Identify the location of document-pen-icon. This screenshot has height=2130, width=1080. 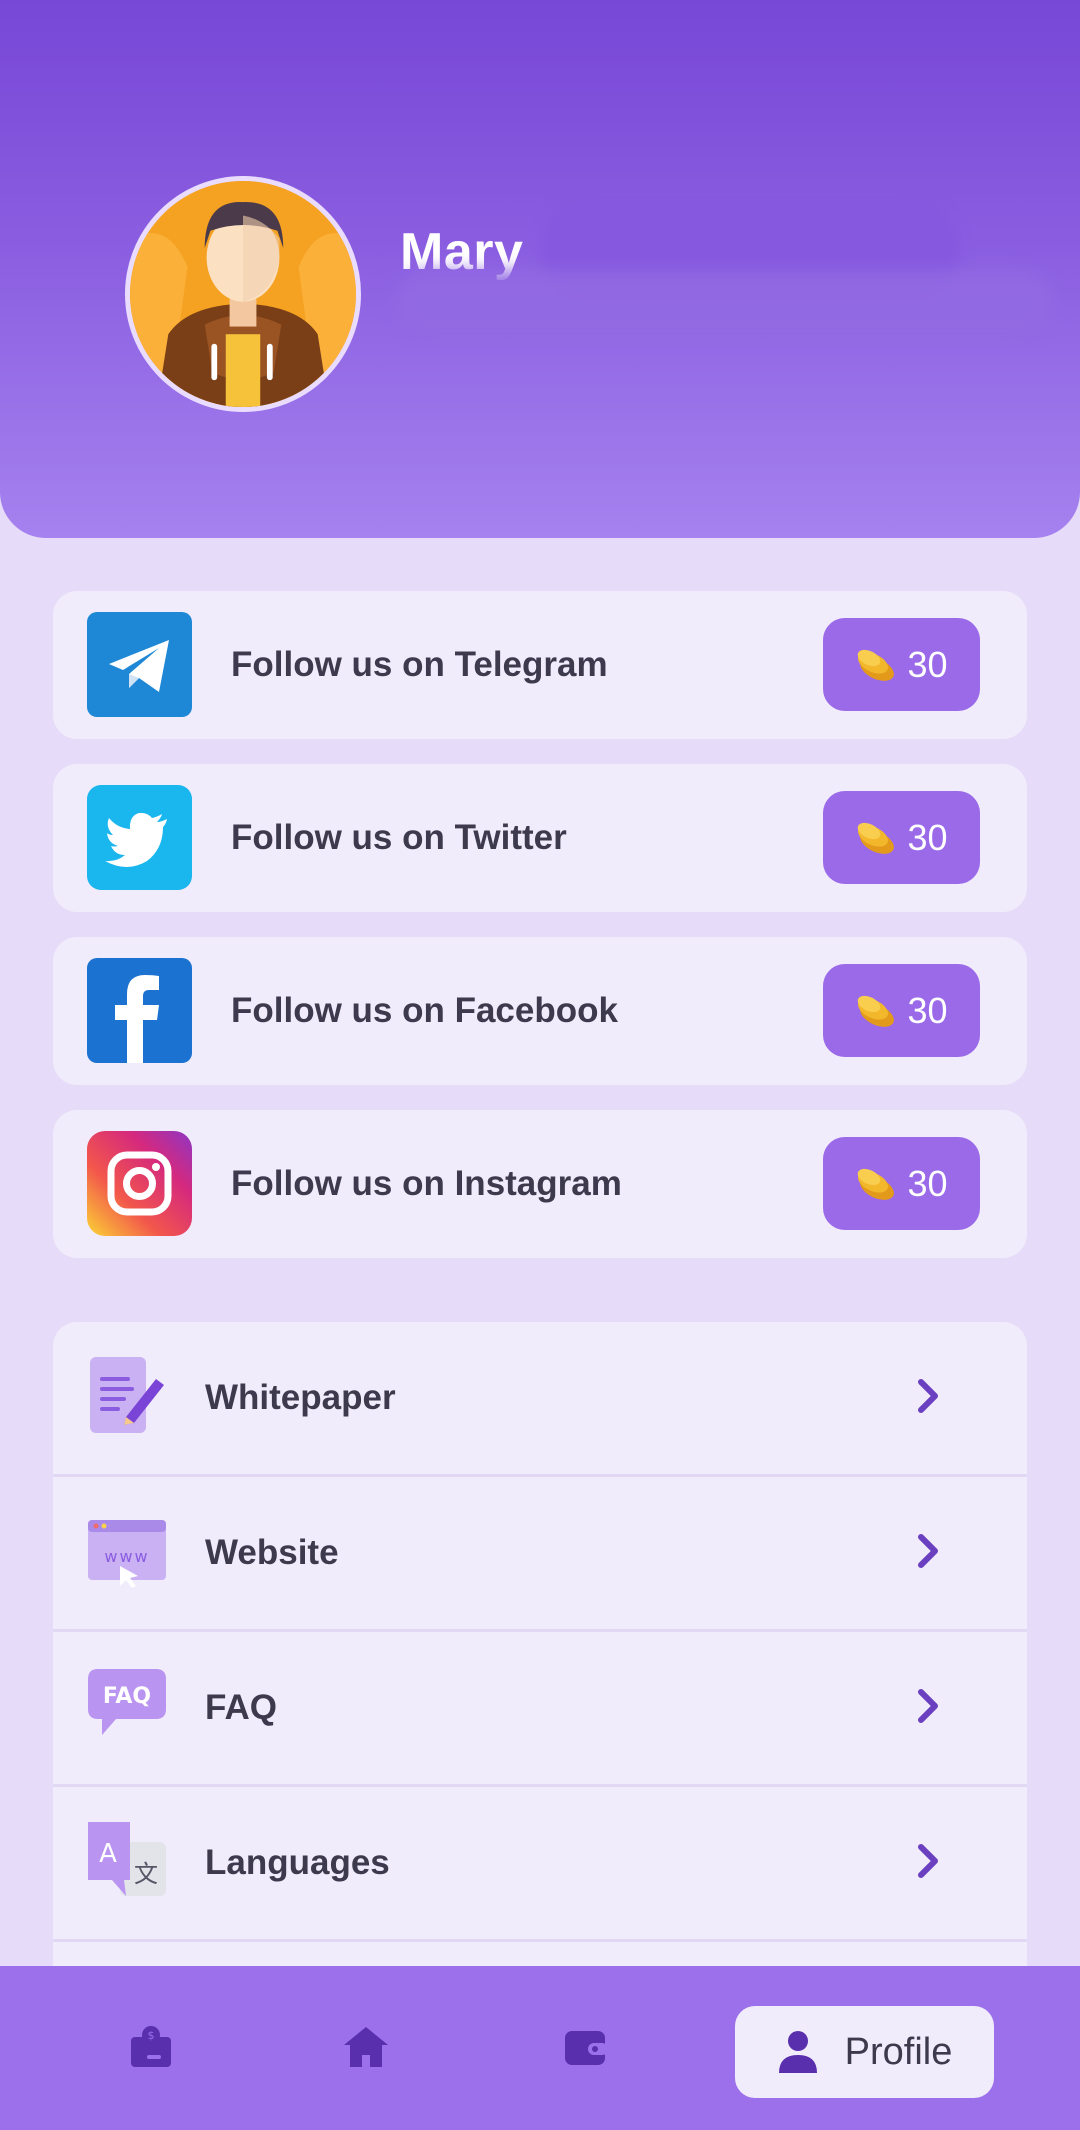
(127, 1396).